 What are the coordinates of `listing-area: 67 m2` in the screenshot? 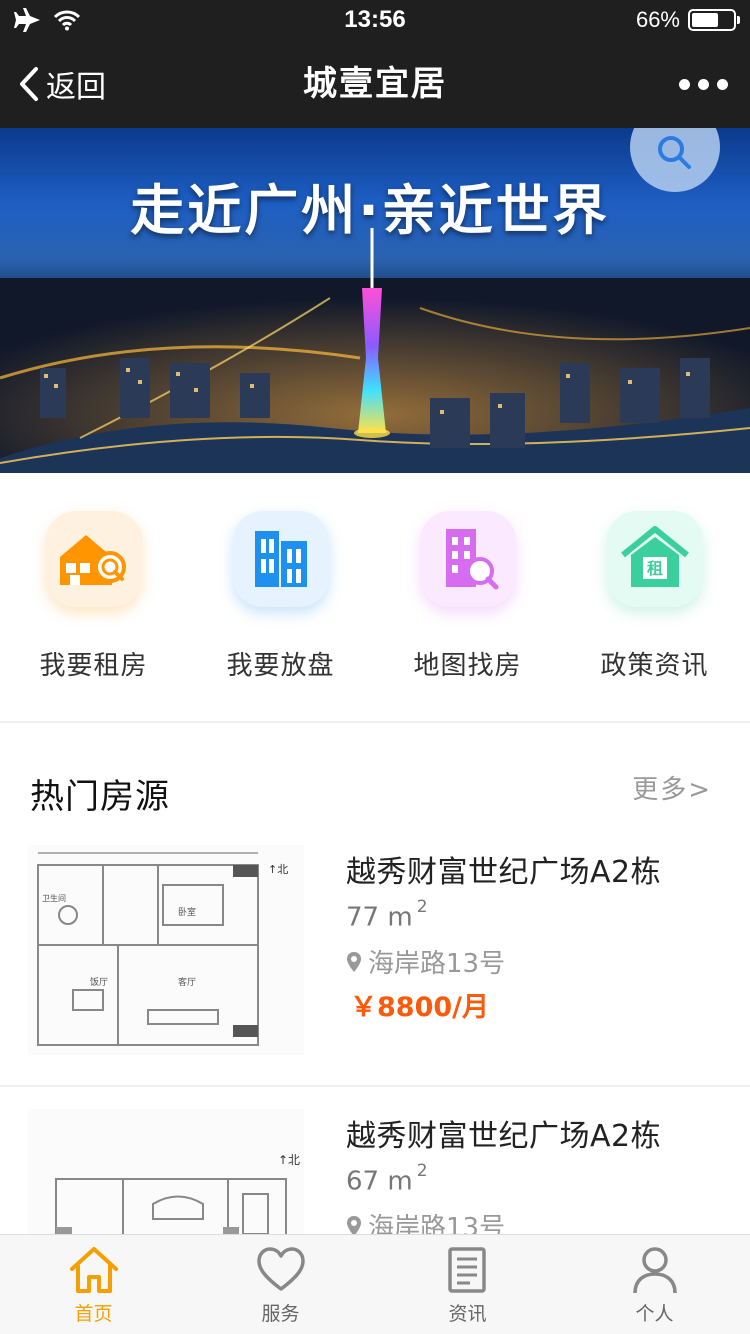 It's located at (387, 1179).